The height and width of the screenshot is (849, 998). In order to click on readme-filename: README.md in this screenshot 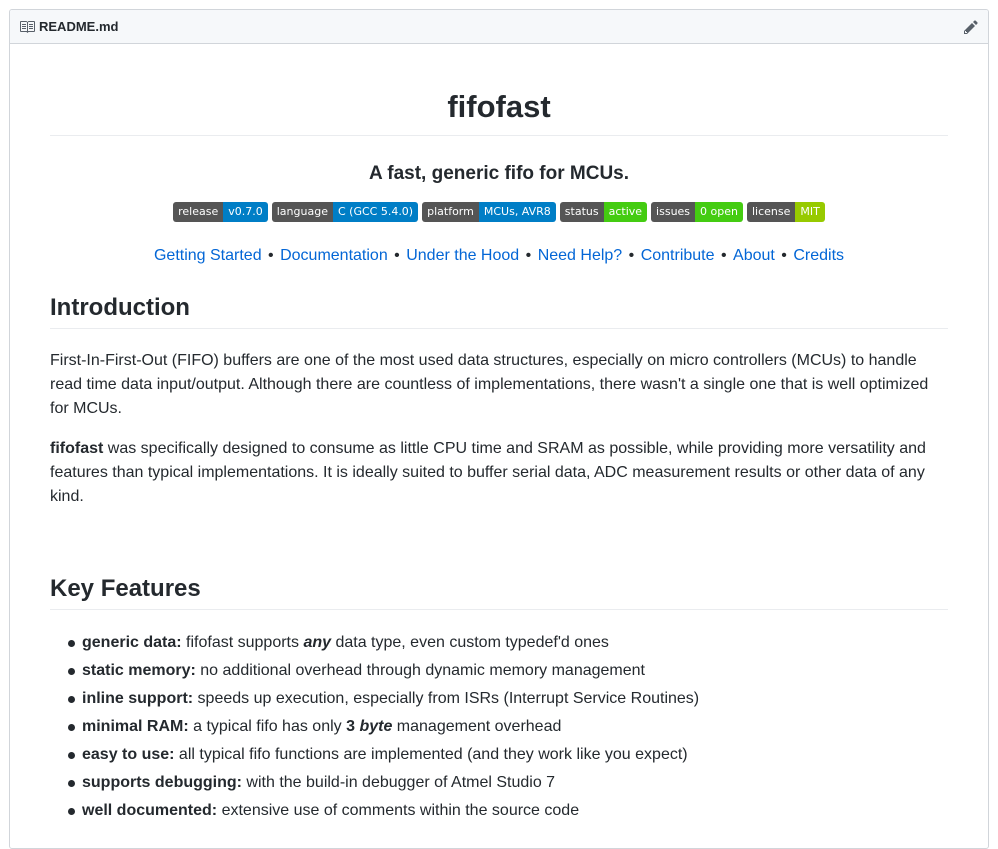, I will do `click(79, 26)`.